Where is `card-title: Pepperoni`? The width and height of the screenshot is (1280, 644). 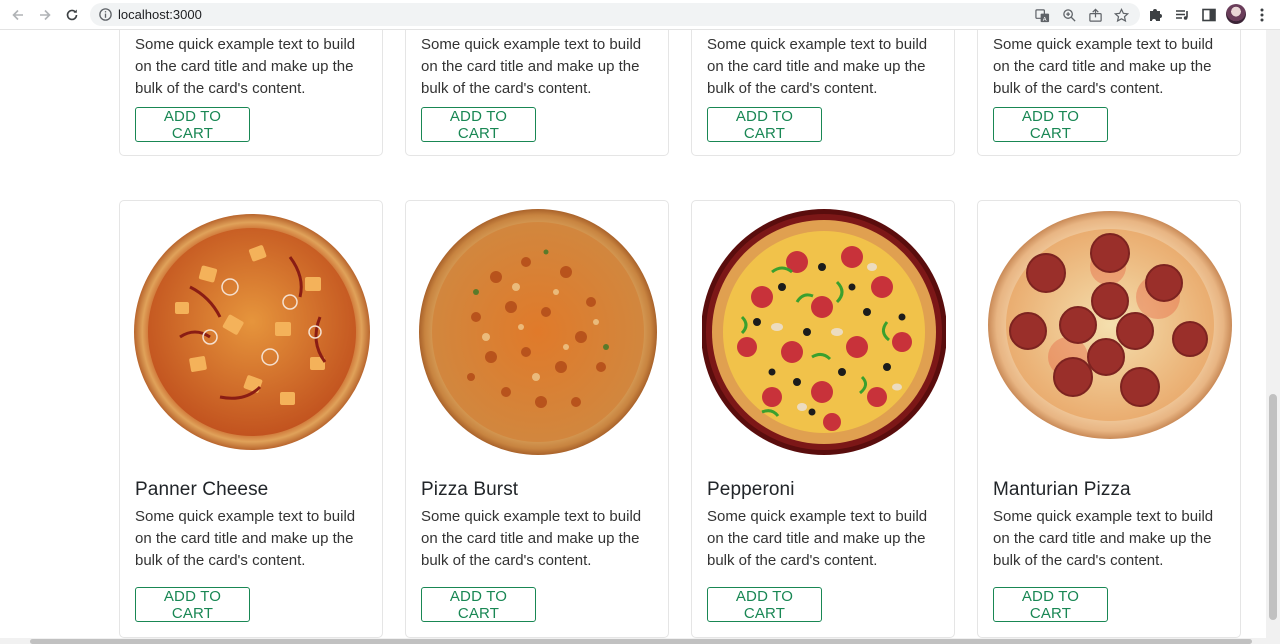
card-title: Pepperoni is located at coordinates (751, 489).